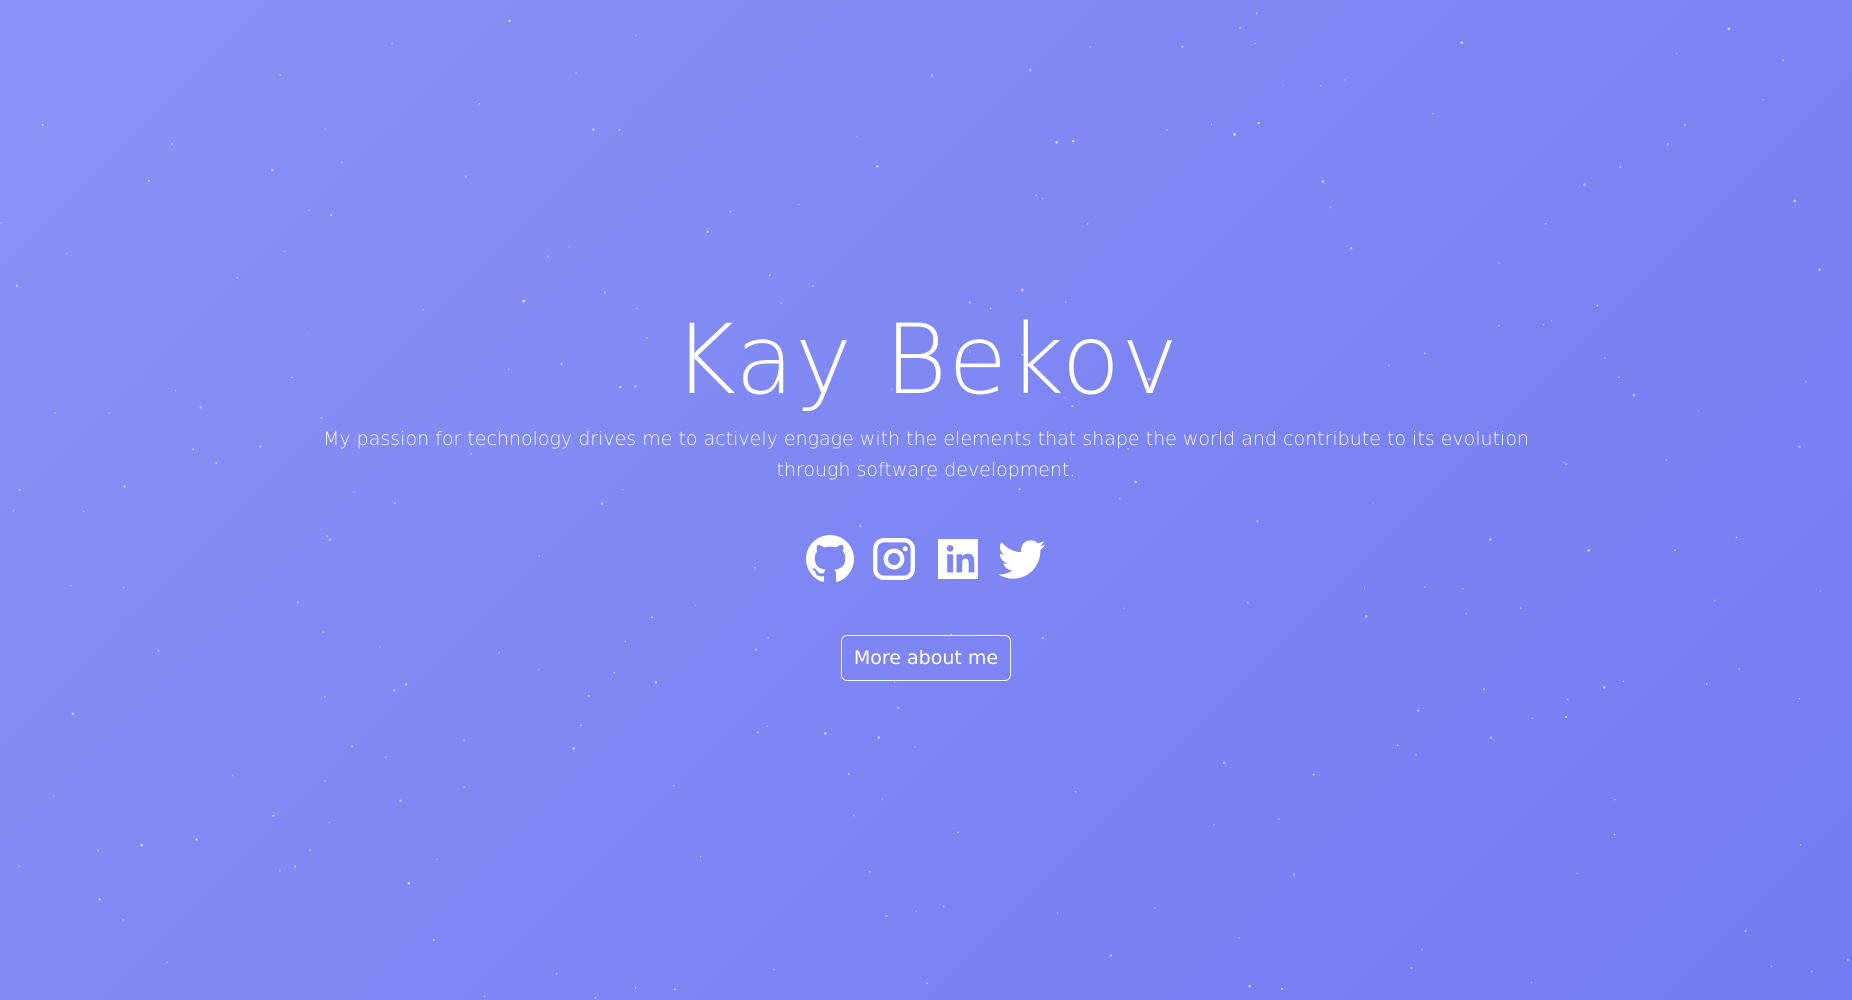  What do you see at coordinates (830, 559) in the screenshot?
I see `github-link` at bounding box center [830, 559].